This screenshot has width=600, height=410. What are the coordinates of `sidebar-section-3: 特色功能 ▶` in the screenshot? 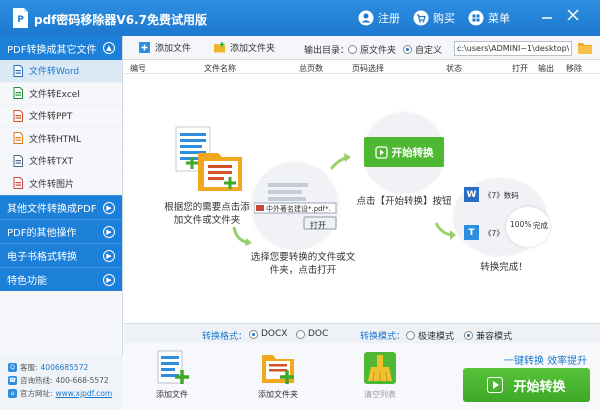 It's located at (61, 279).